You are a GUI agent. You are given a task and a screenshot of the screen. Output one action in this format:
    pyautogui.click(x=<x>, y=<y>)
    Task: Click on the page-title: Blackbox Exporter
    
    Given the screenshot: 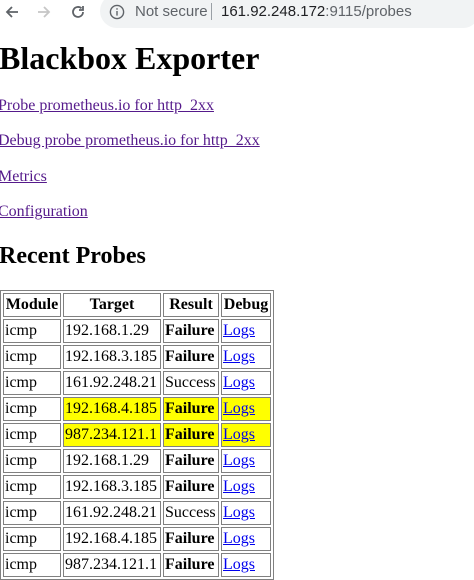 What is the action you would take?
    pyautogui.click(x=130, y=58)
    